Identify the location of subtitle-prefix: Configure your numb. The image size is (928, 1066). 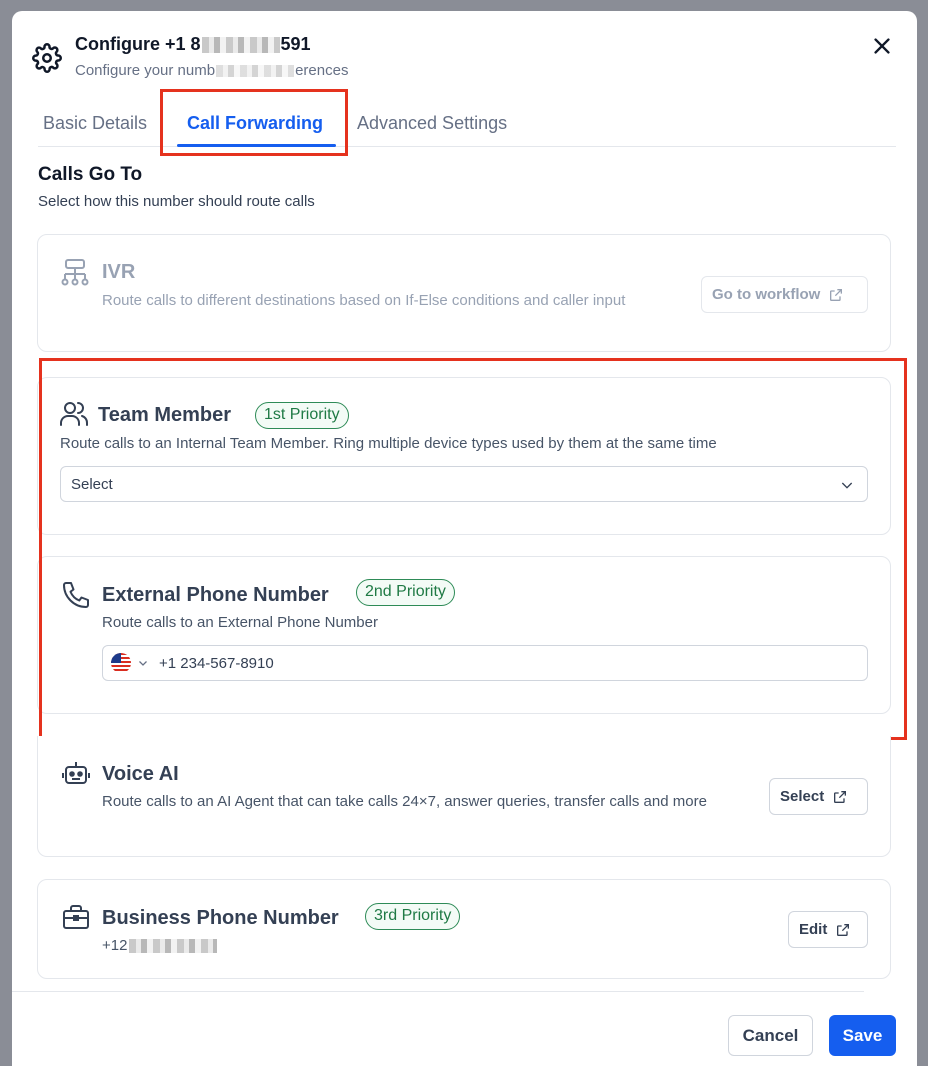
(145, 70).